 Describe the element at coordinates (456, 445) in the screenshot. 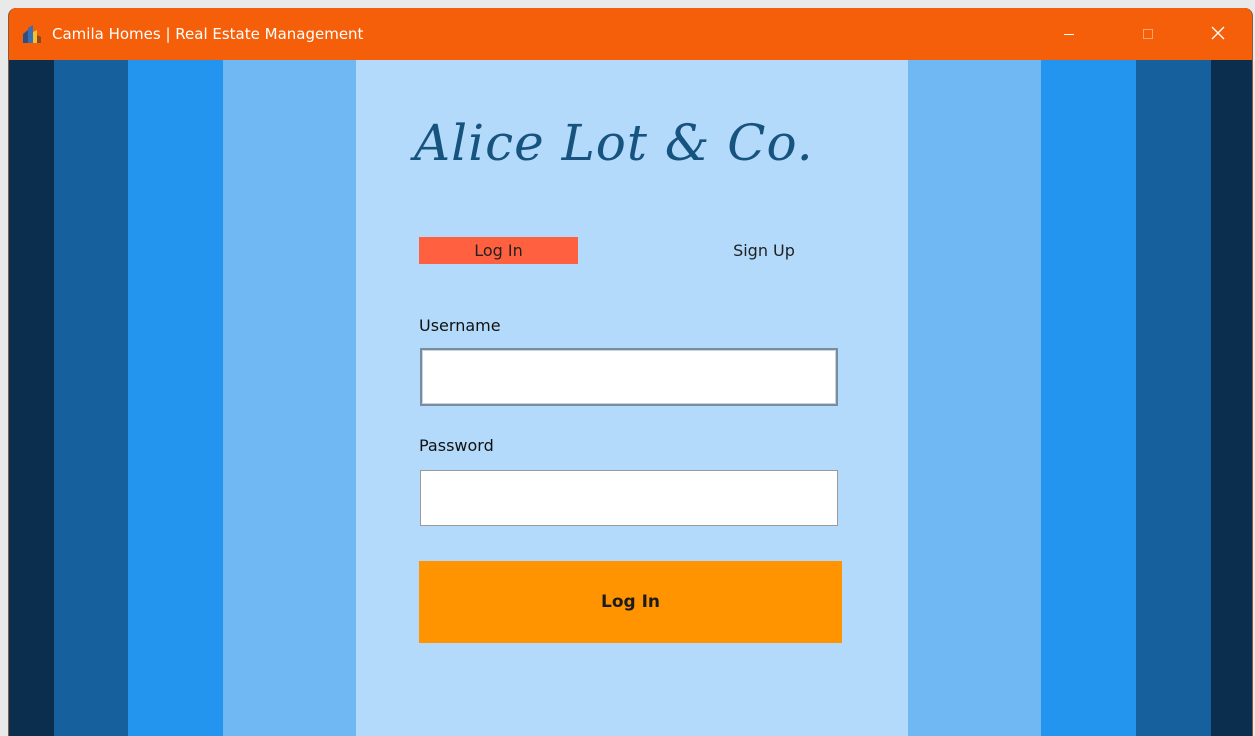

I see `password-label: Password` at that location.